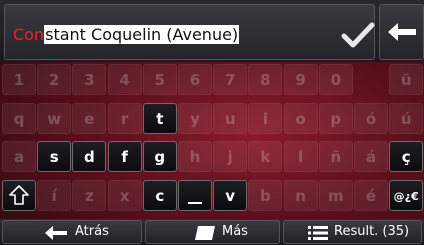 The height and width of the screenshot is (245, 424). I want to click on key-y: y, so click(195, 118).